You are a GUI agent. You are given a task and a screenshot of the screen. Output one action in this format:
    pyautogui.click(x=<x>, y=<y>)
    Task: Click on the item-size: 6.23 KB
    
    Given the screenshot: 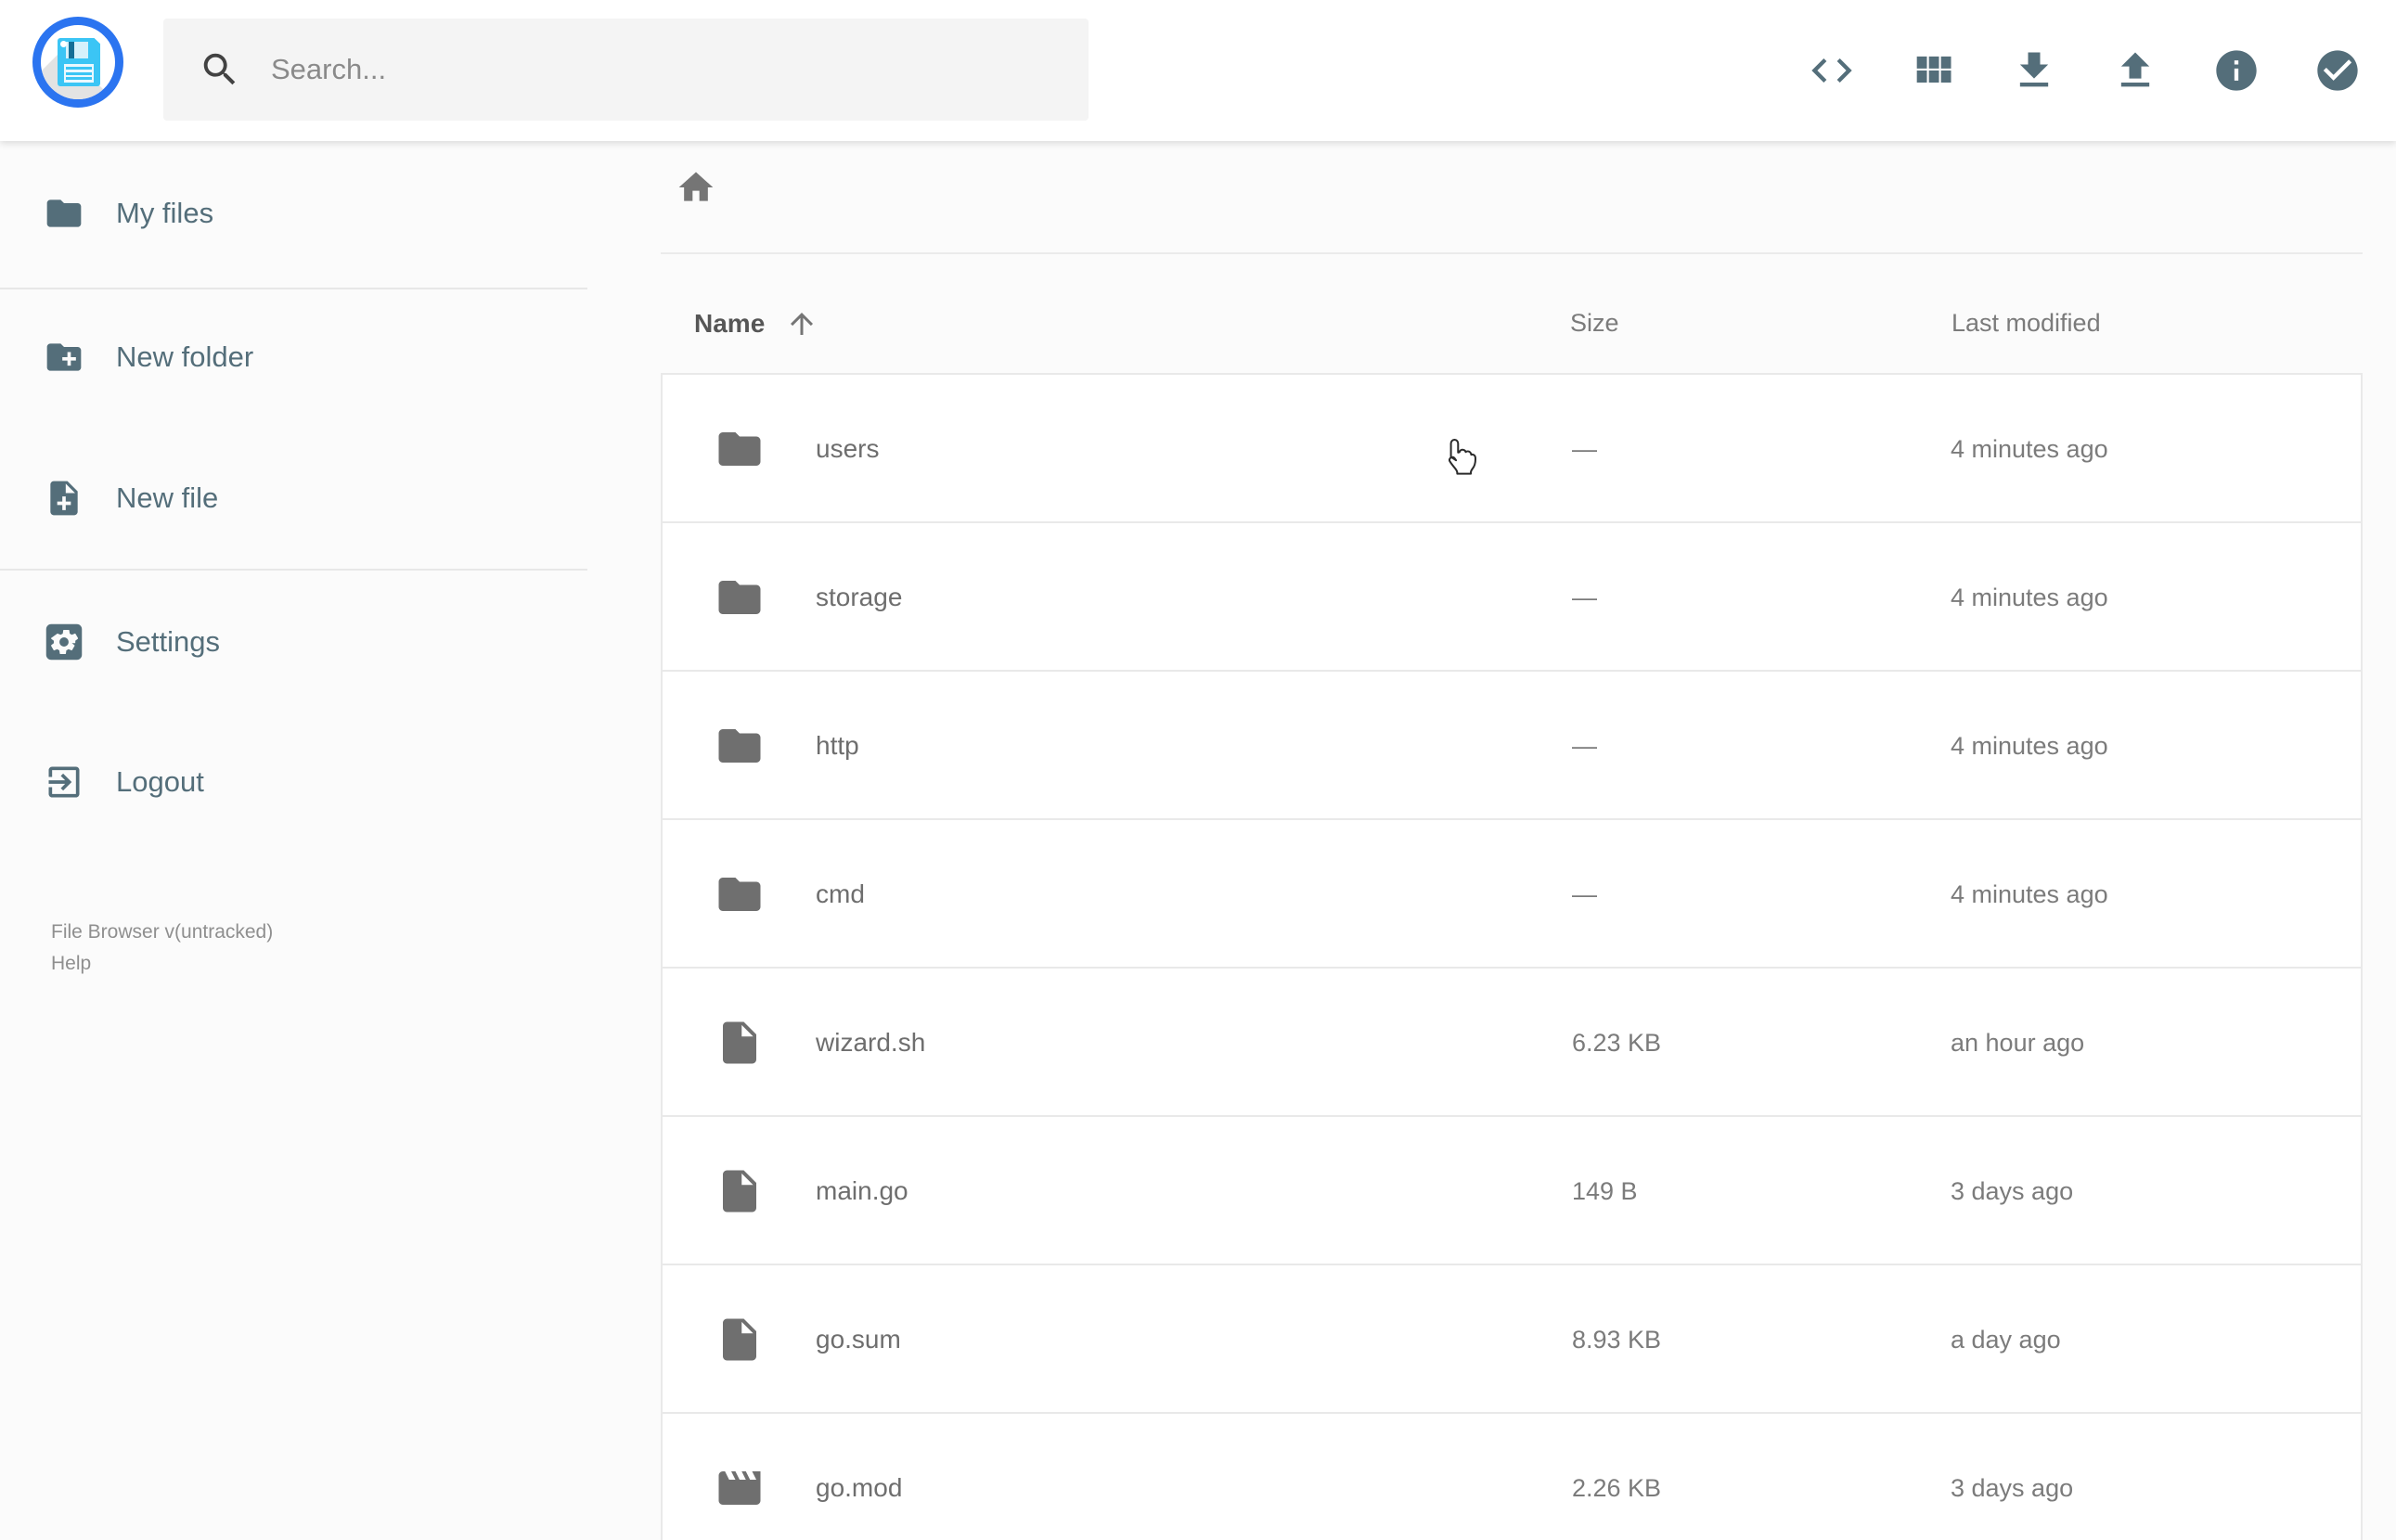 What is the action you would take?
    pyautogui.click(x=1617, y=1043)
    